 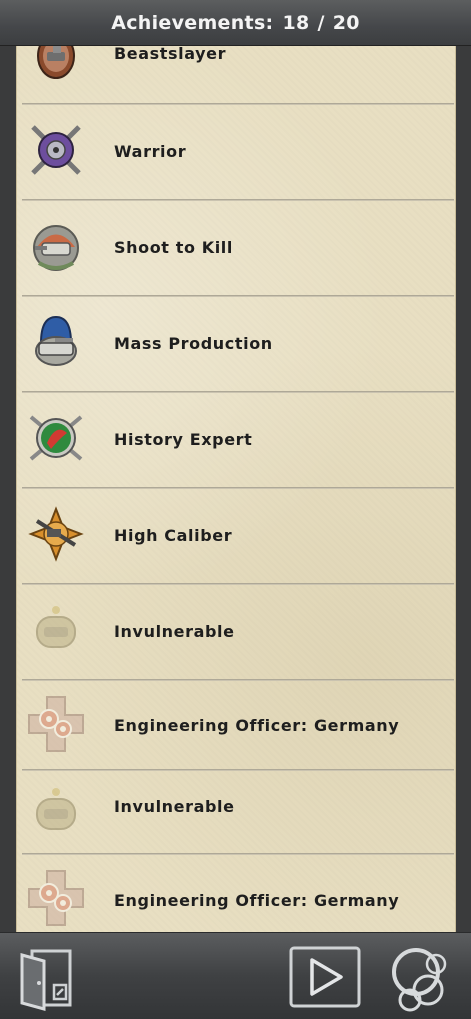 I want to click on achievement-label: Mass Production, so click(x=193, y=343).